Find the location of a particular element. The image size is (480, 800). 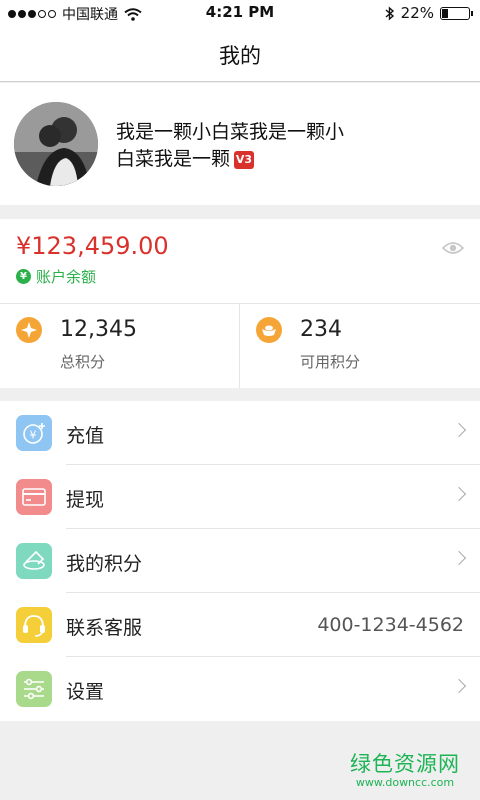

profile-name: 我是一颗小白菜我是一颗小白菜我是一颗 V3 is located at coordinates (231, 146).